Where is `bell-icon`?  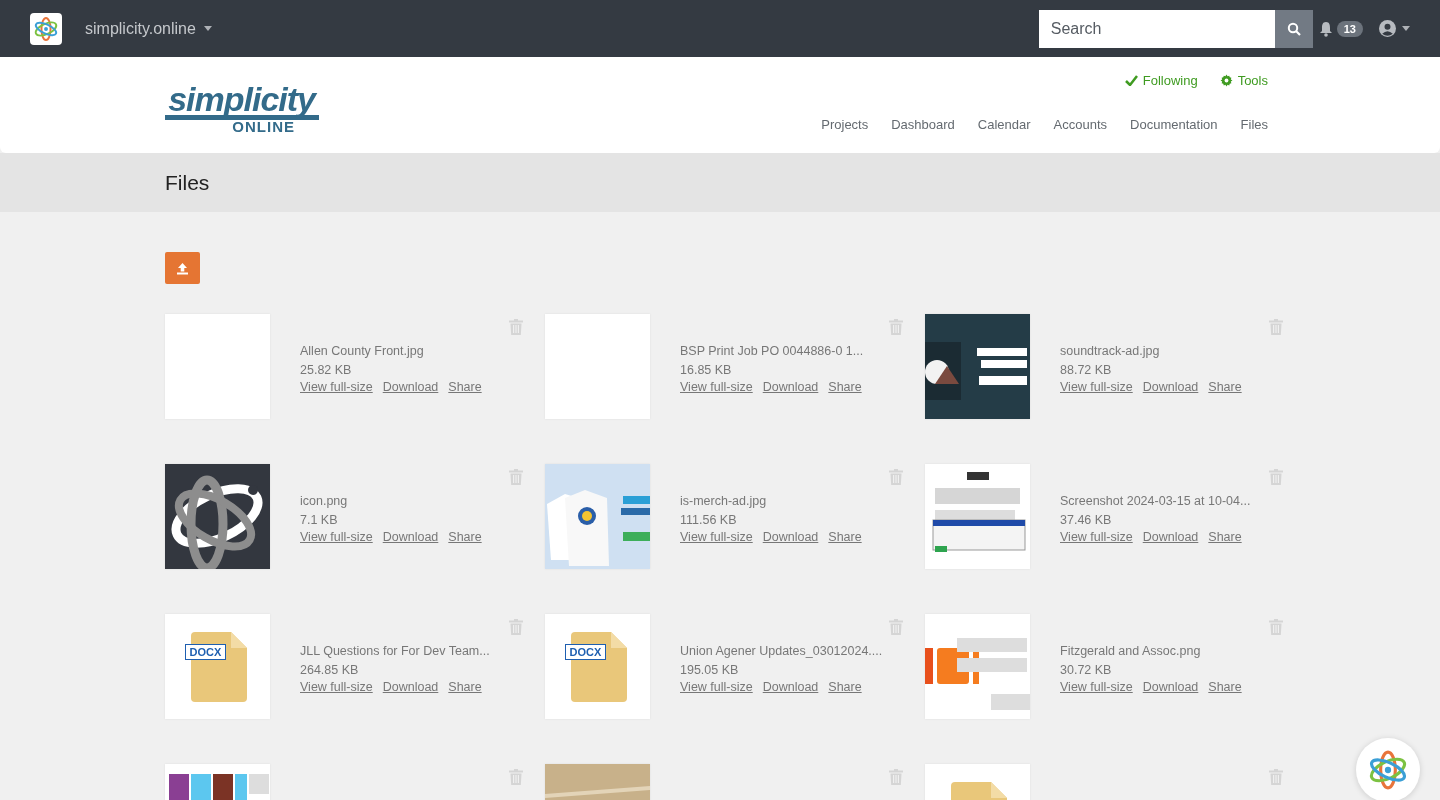 bell-icon is located at coordinates (1325, 28).